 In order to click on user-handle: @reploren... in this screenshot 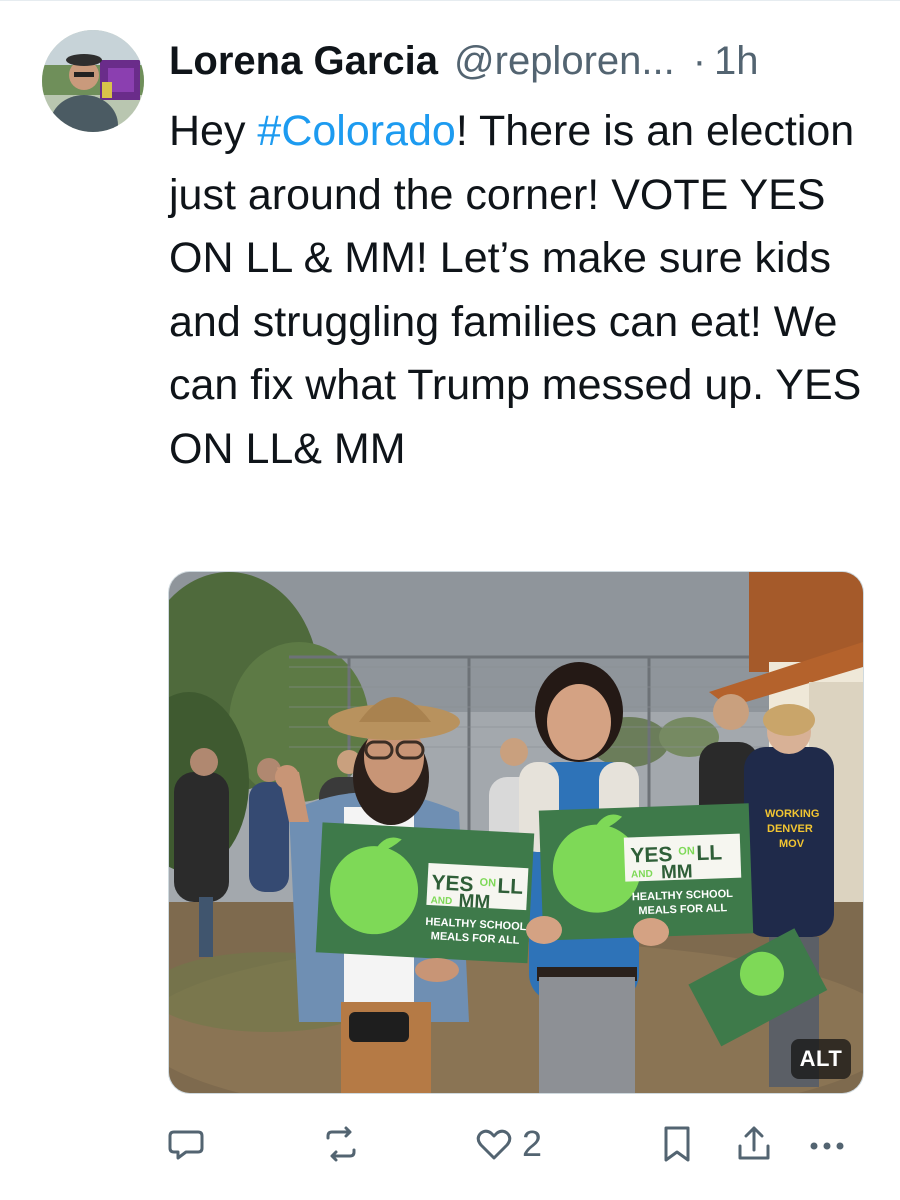, I will do `click(564, 61)`.